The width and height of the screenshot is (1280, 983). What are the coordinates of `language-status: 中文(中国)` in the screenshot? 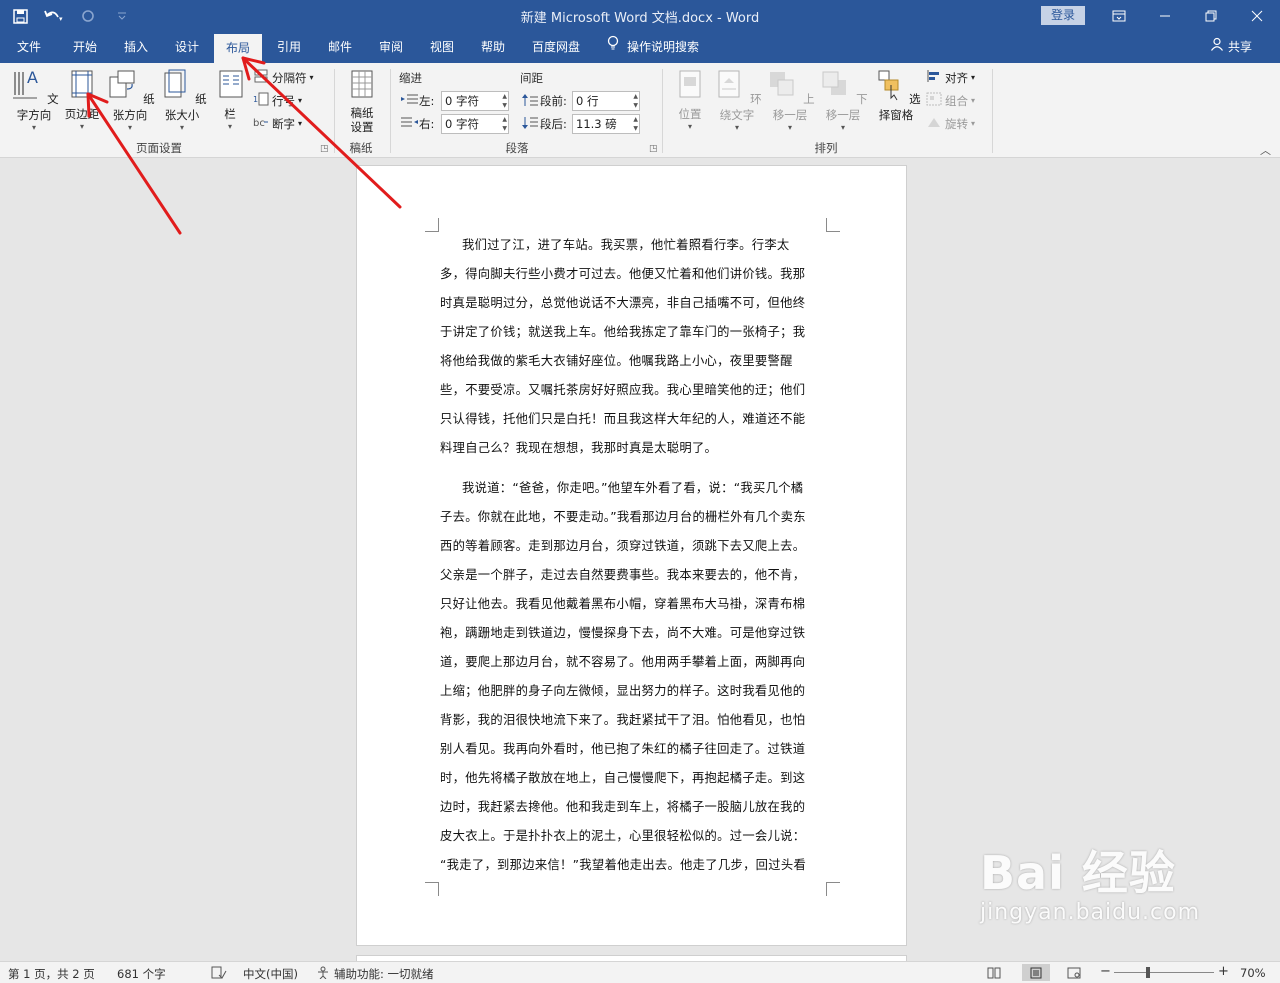 It's located at (270, 974).